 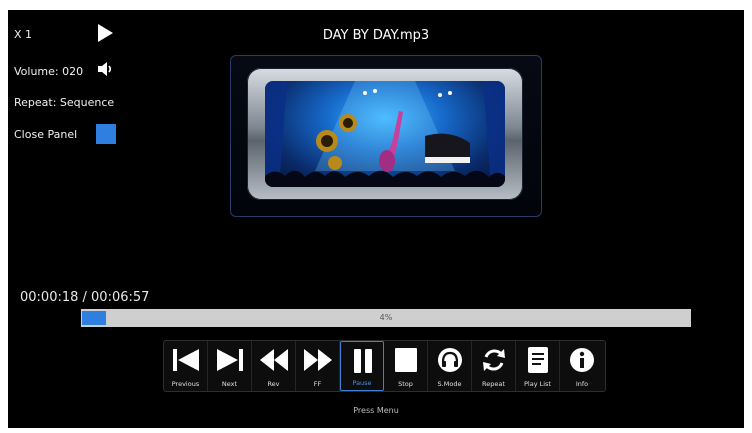 I want to click on rewind-button: Rev, so click(x=274, y=366).